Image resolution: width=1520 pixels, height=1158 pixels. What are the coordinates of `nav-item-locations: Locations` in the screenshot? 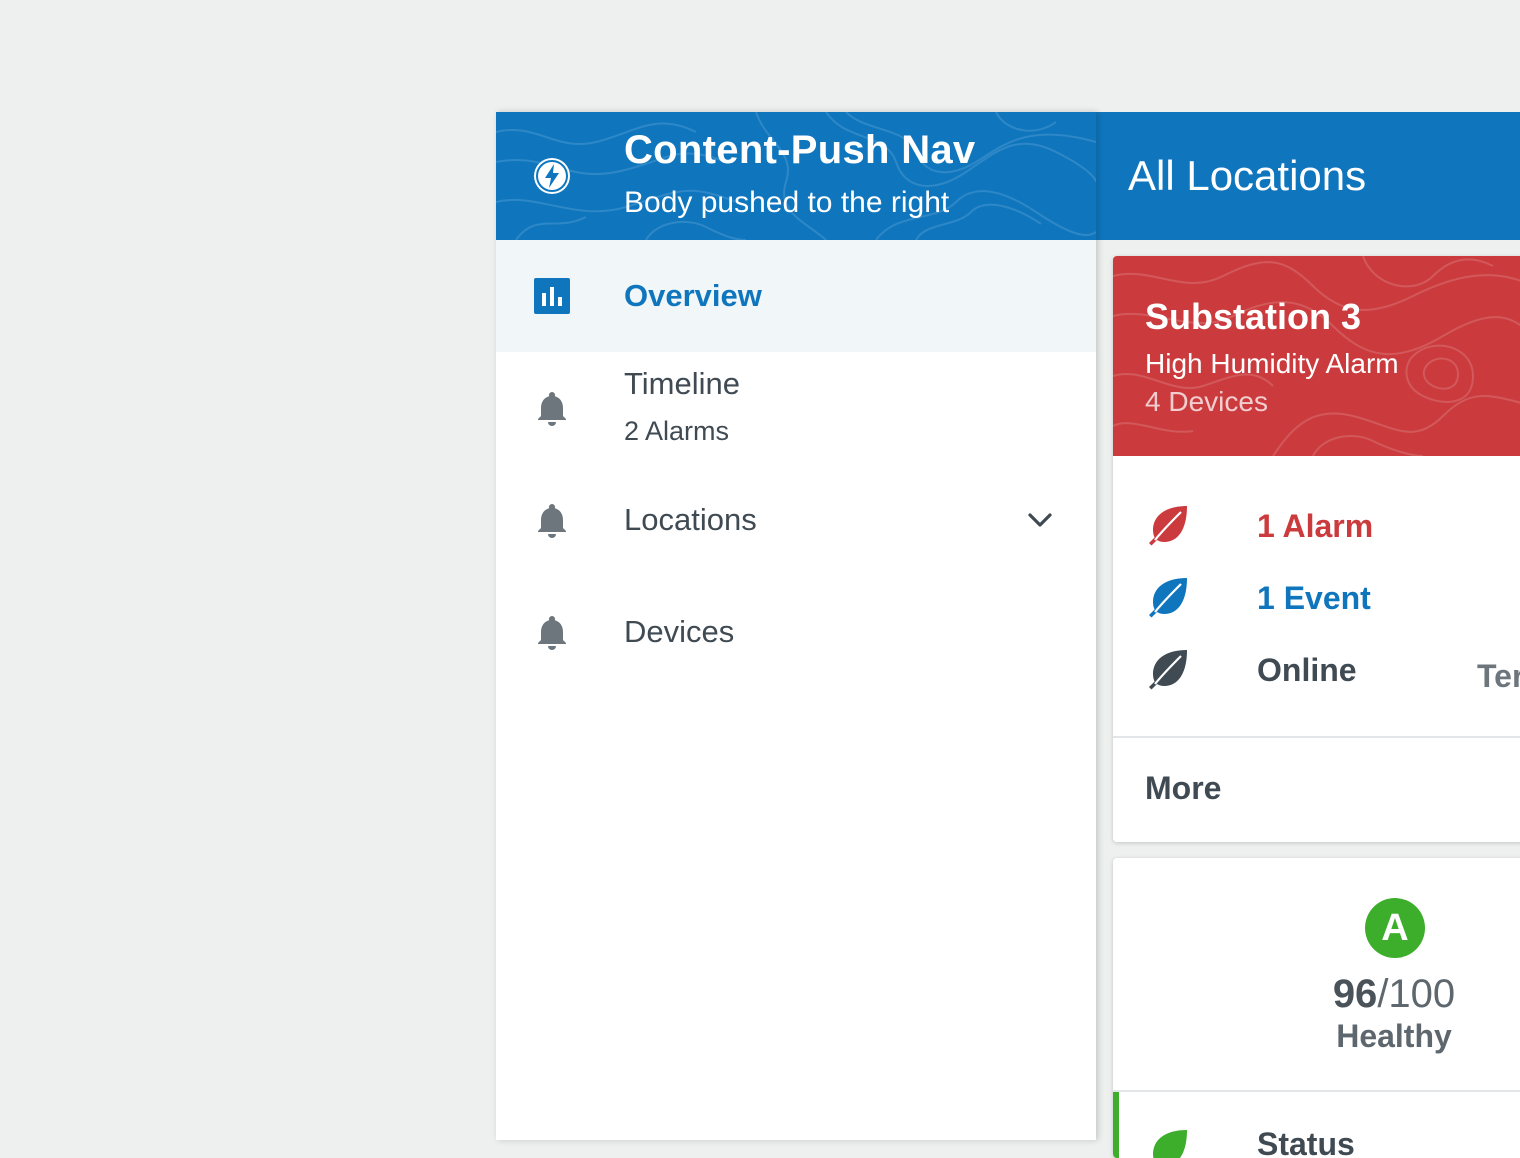 It's located at (796, 520).